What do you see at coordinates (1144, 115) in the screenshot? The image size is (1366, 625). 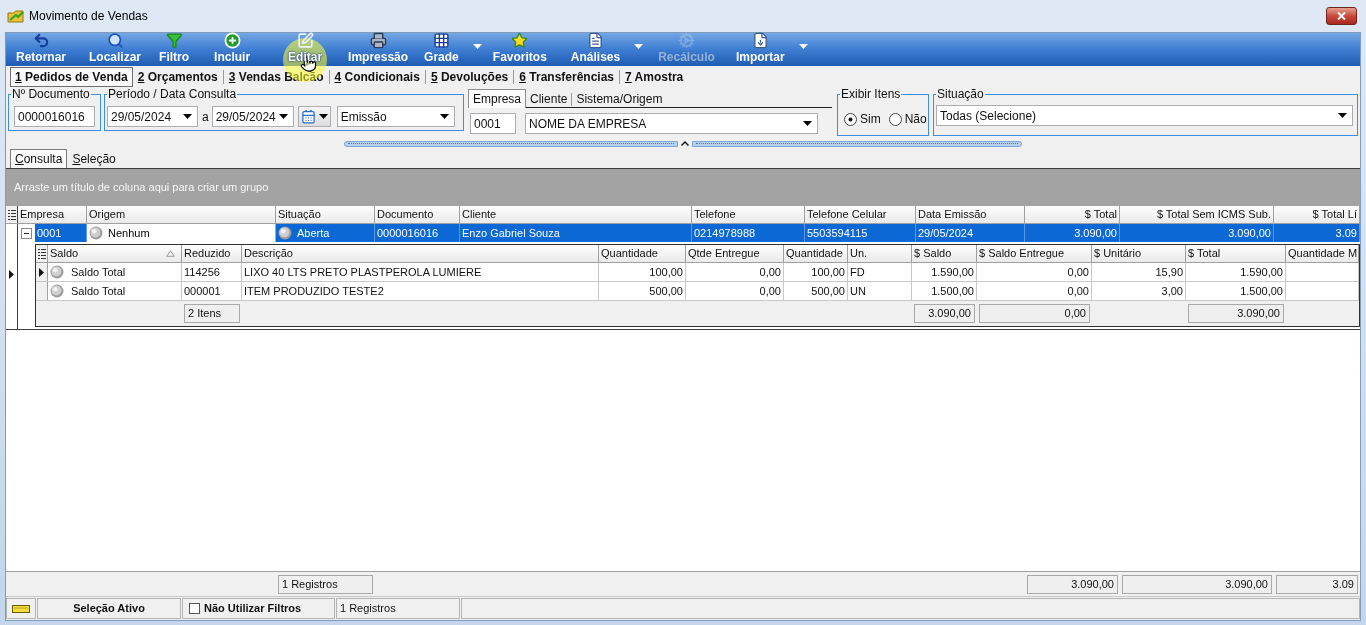 I see `status-dropdown: Todas (Selecione)` at bounding box center [1144, 115].